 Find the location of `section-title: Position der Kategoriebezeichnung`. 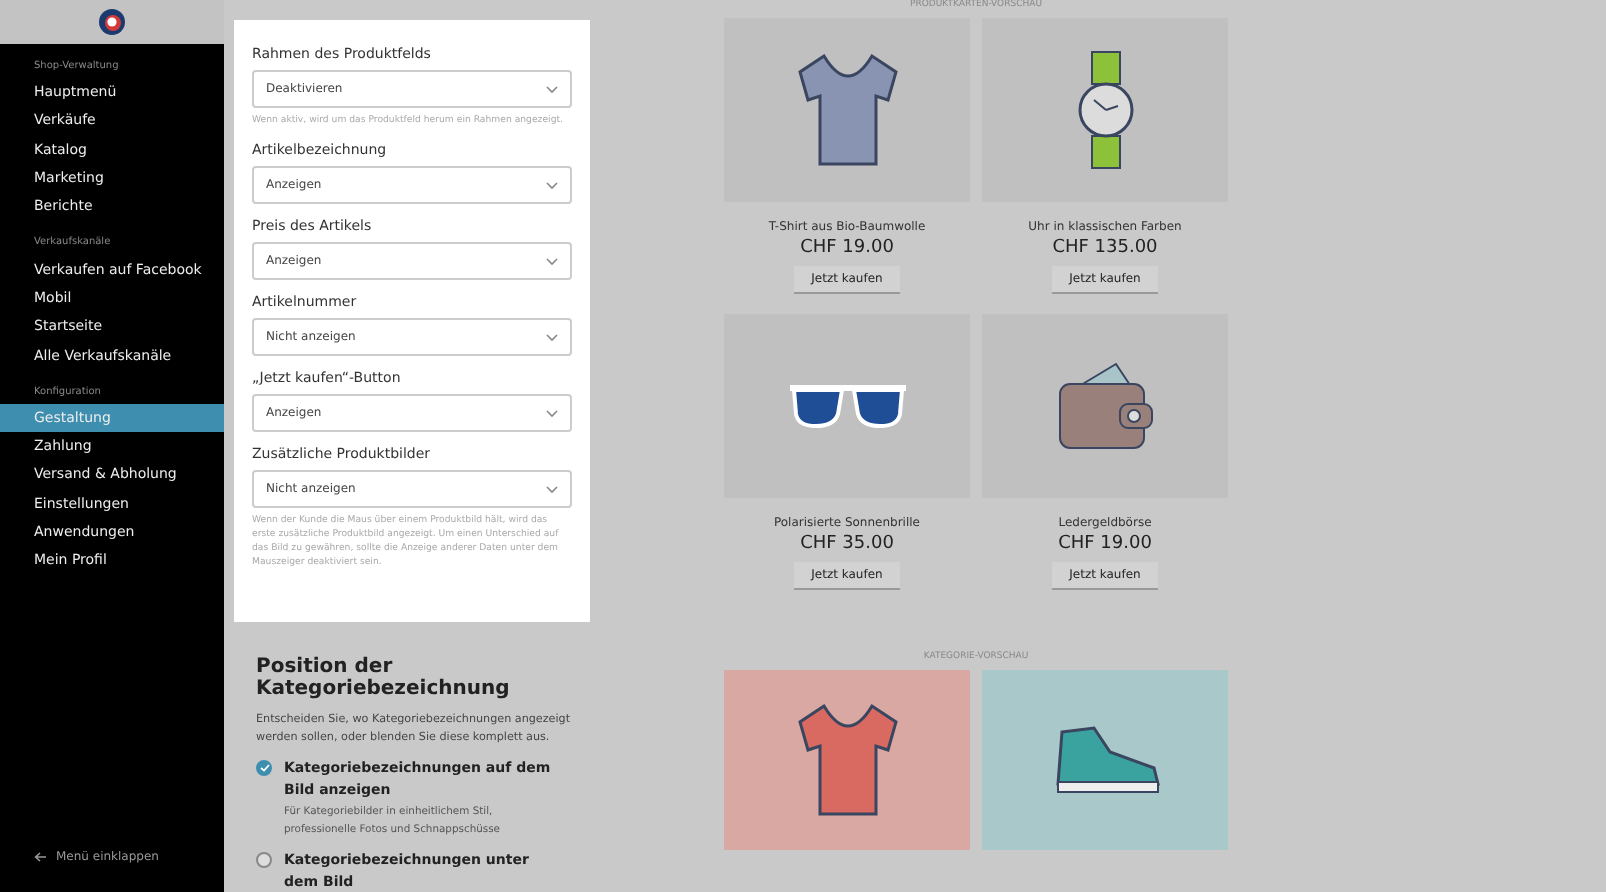

section-title: Position der Kategoriebezeichnung is located at coordinates (384, 678).